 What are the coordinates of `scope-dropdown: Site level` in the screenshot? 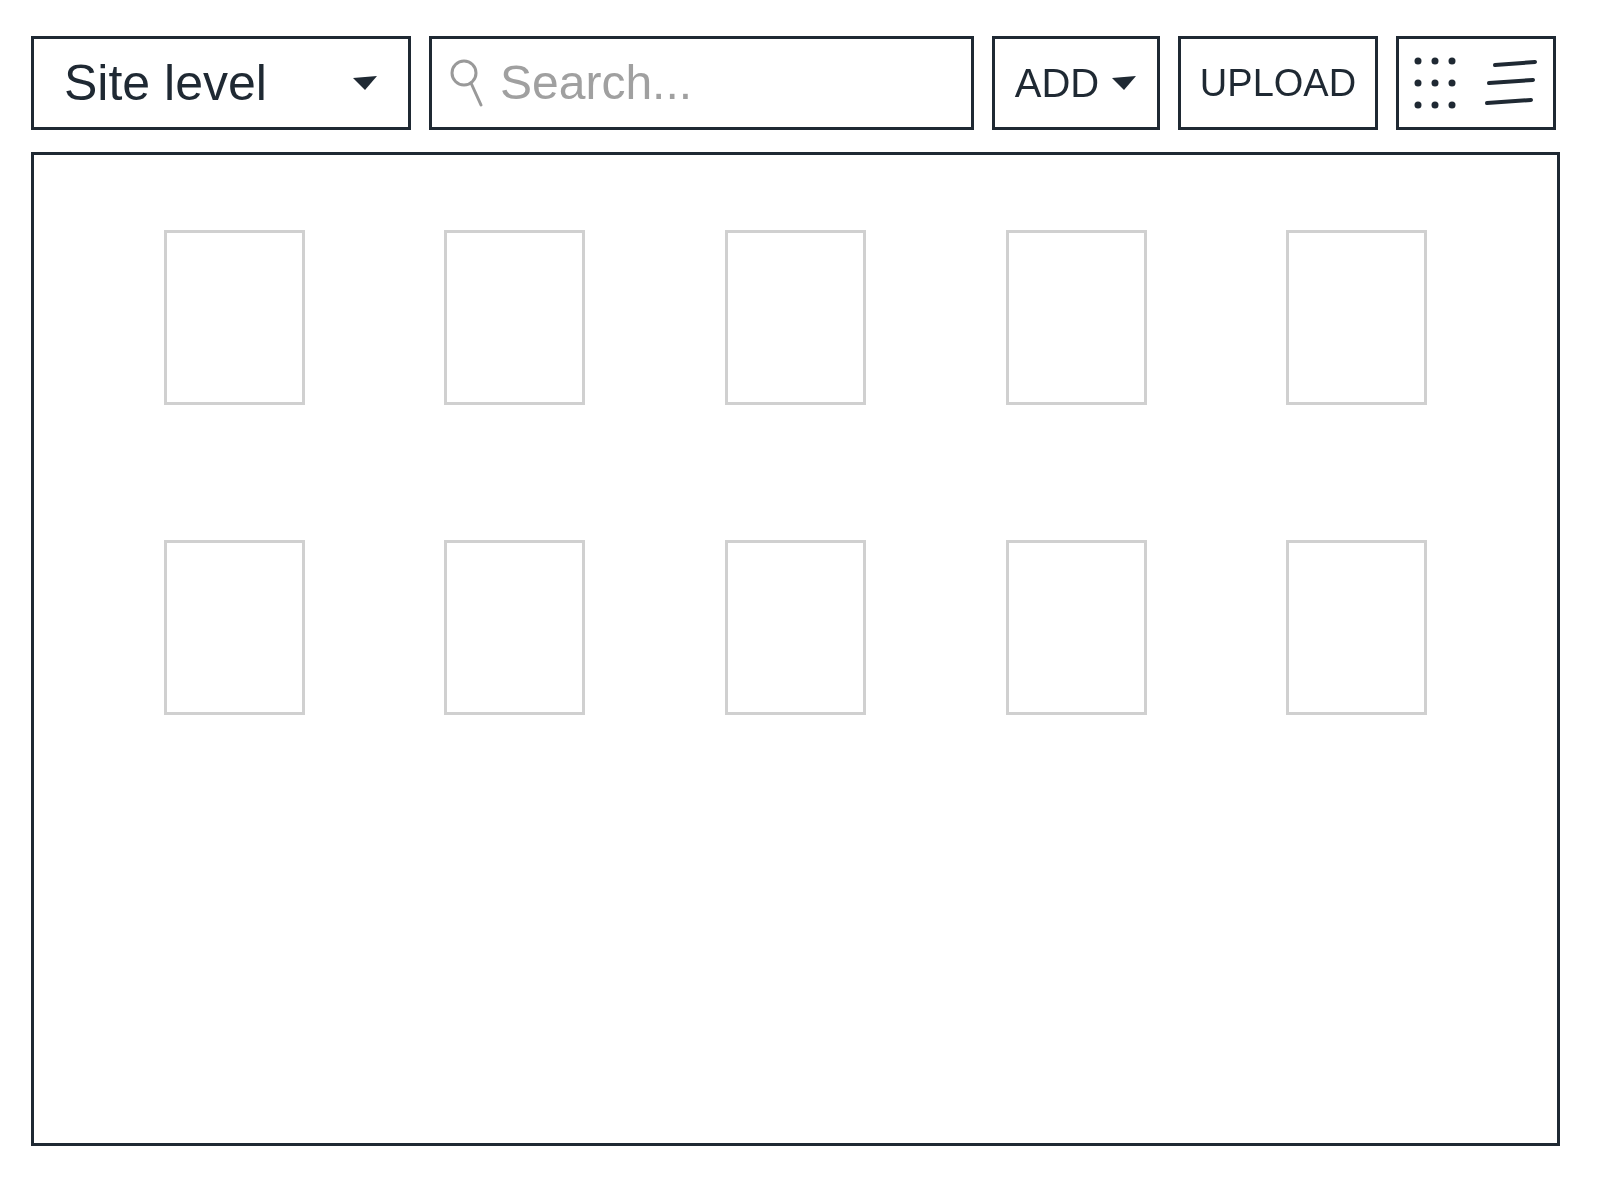 It's located at (221, 83).